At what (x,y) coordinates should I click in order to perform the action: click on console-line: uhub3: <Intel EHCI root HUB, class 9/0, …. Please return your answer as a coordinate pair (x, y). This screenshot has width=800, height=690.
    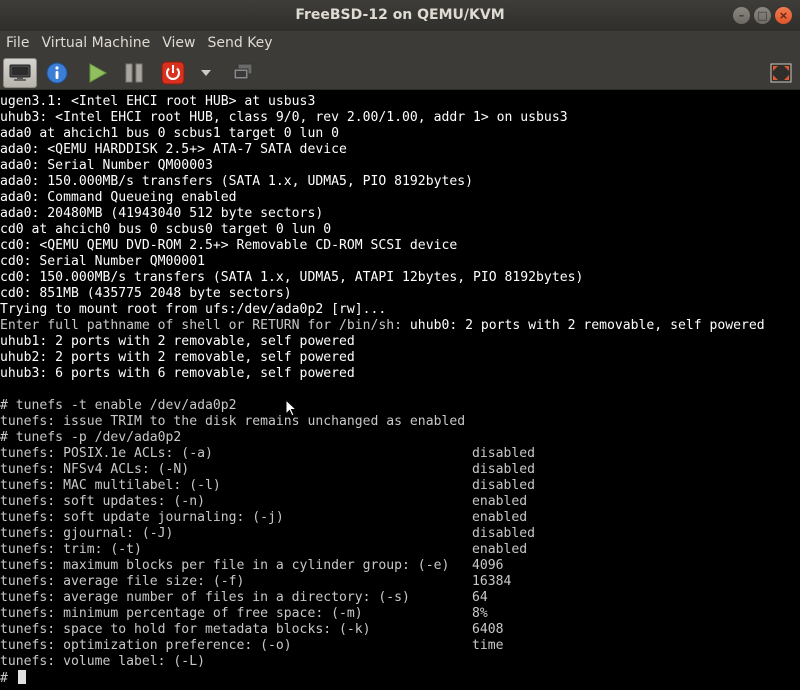
    Looking at the image, I should click on (284, 117).